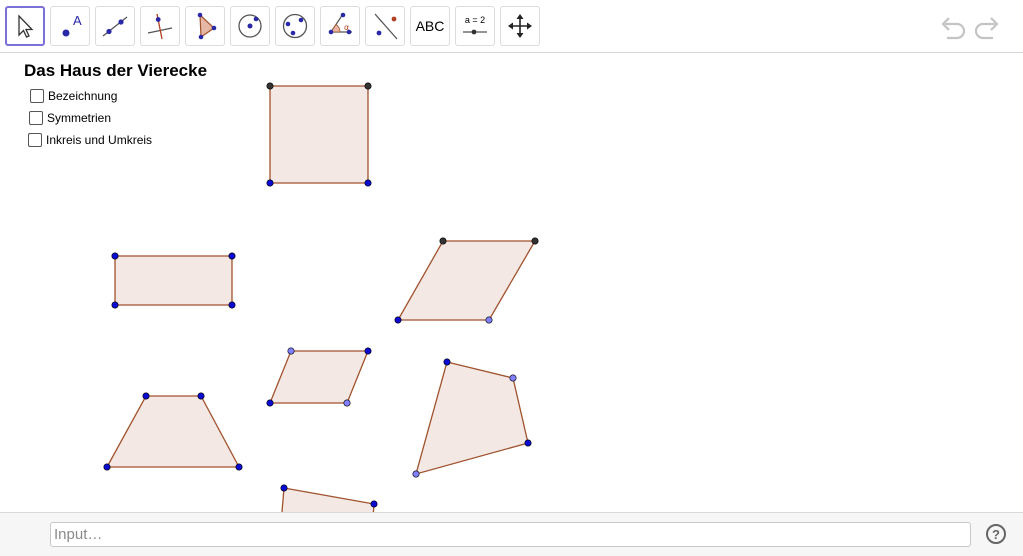 Image resolution: width=1023 pixels, height=556 pixels. I want to click on undo-icon, so click(953, 28).